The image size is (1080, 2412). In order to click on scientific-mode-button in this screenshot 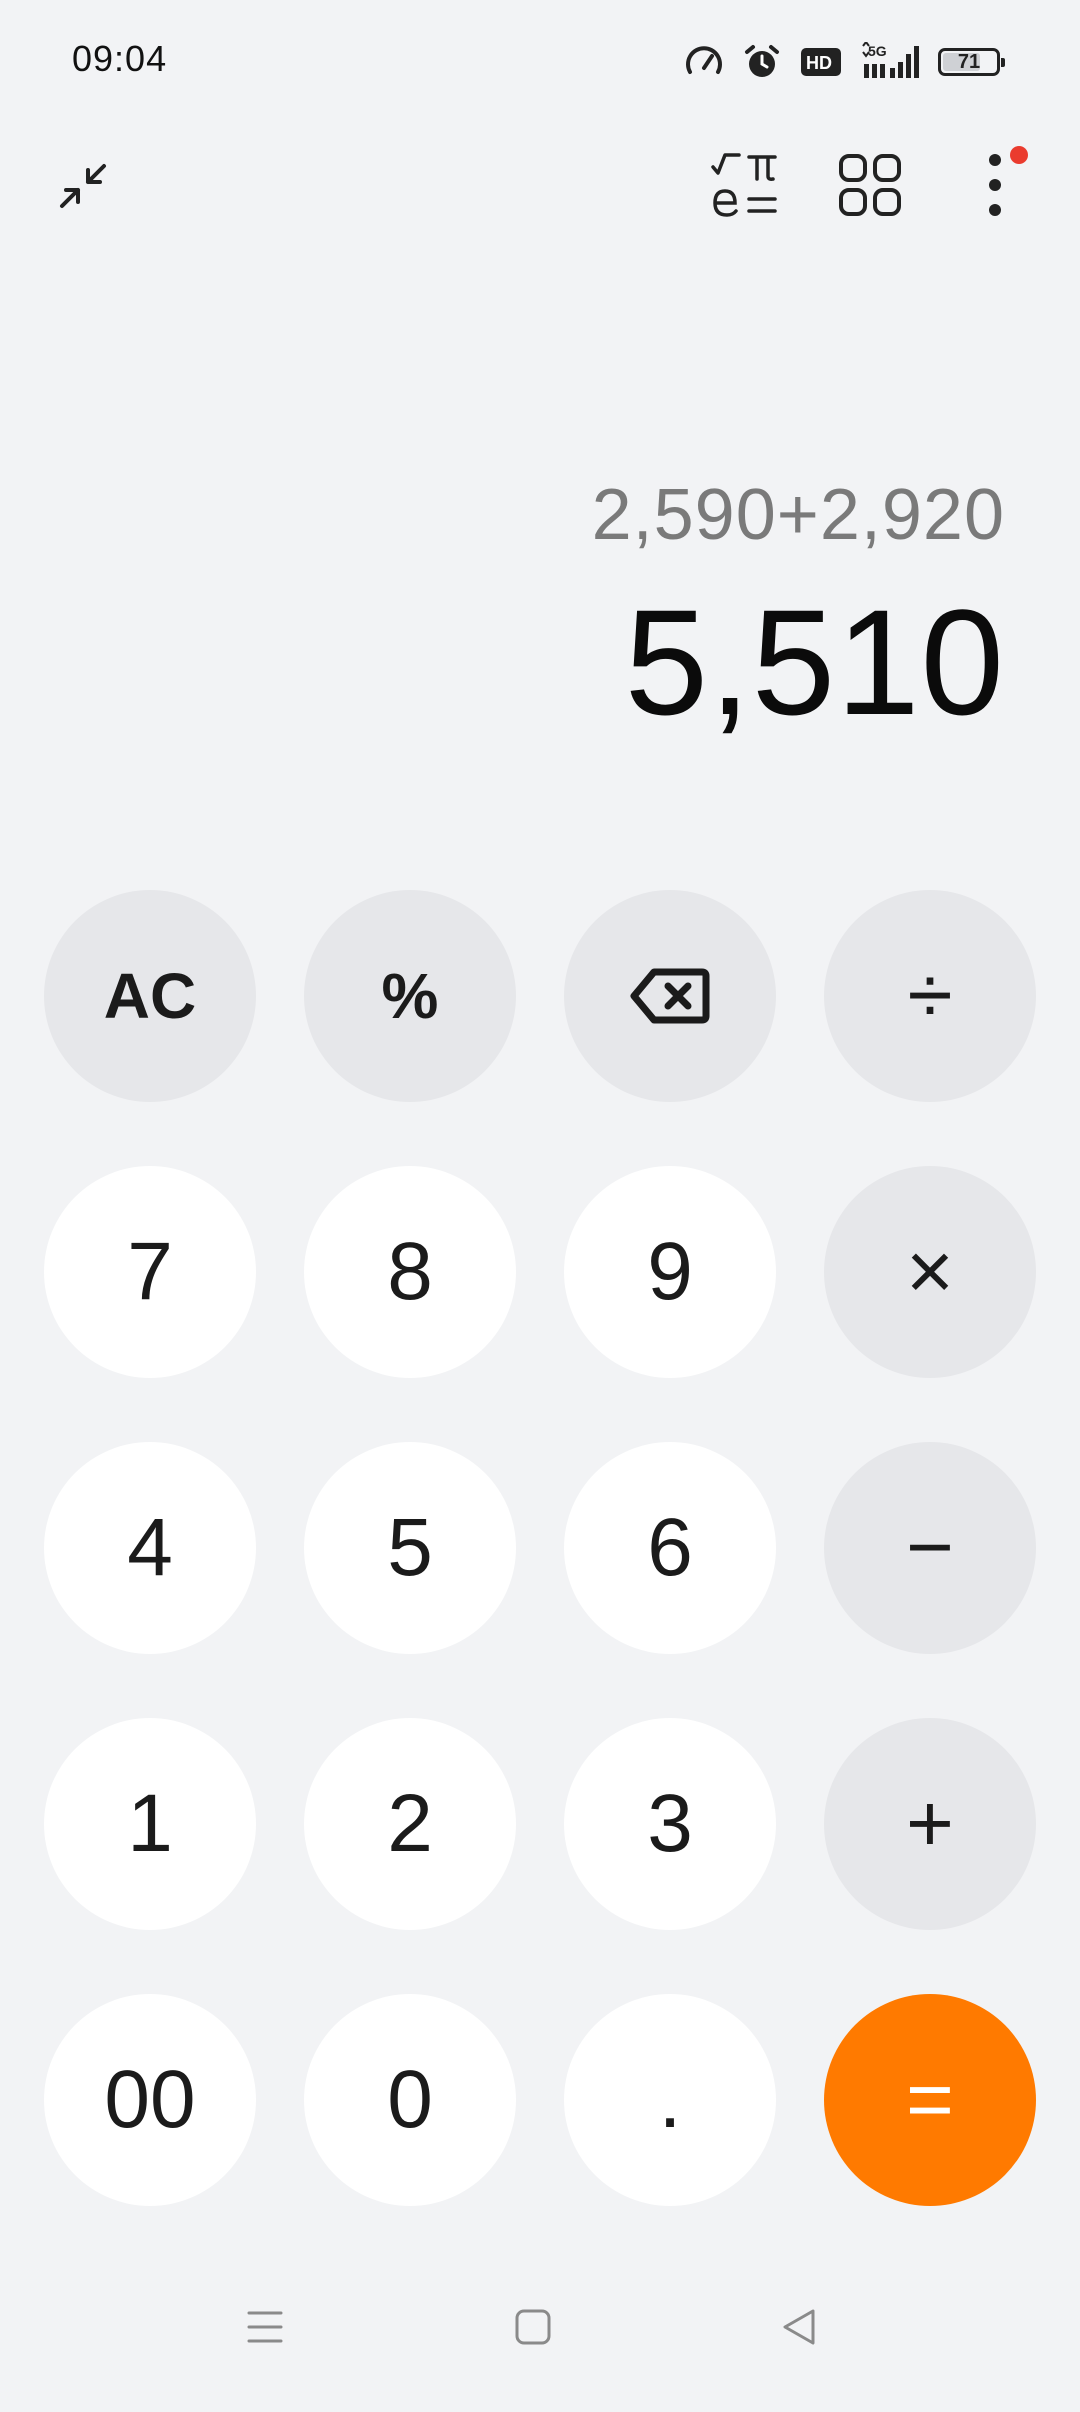, I will do `click(745, 185)`.